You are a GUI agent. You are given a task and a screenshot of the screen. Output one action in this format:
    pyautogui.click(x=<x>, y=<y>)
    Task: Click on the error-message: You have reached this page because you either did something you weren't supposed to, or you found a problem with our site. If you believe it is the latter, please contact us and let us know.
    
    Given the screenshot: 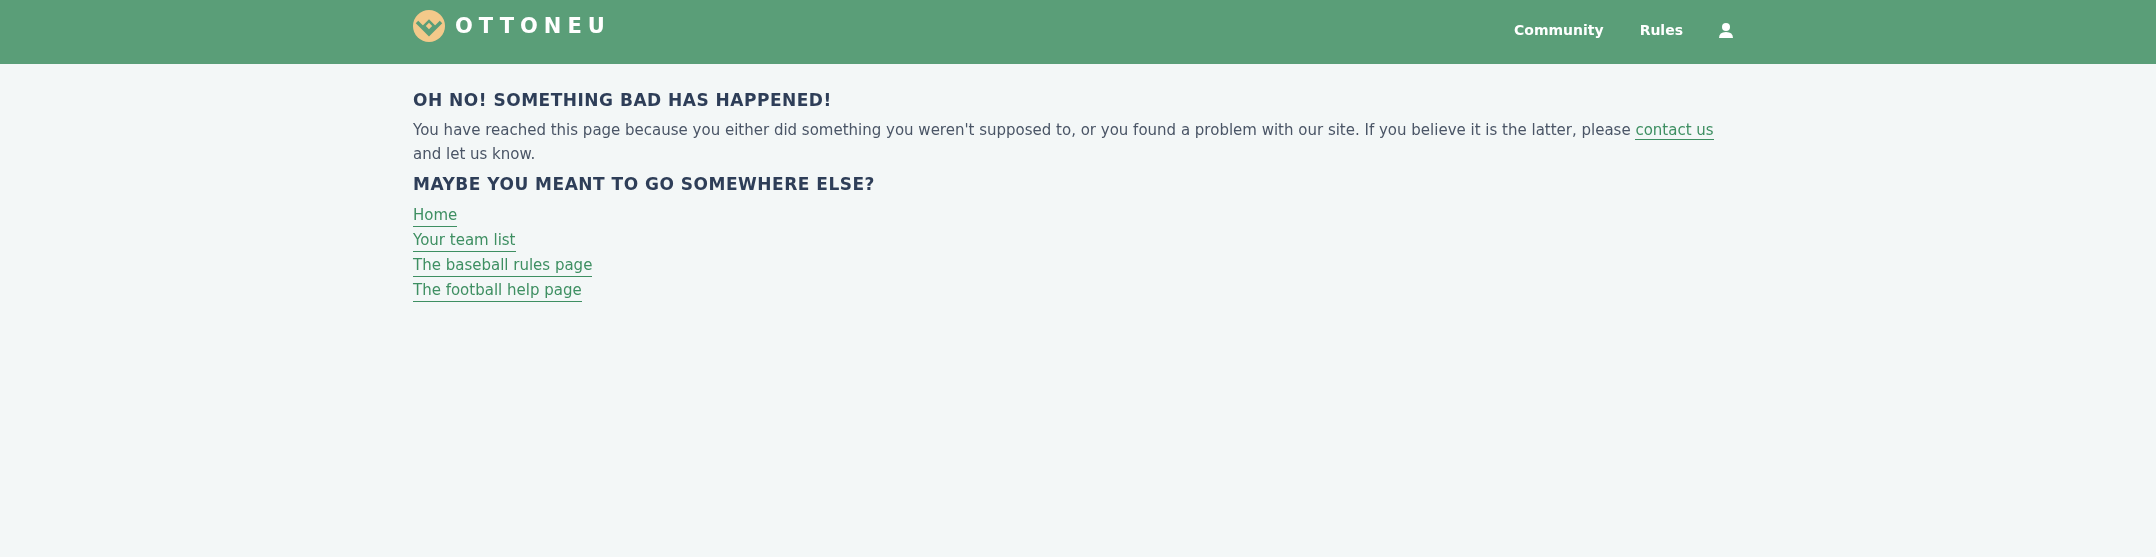 What is the action you would take?
    pyautogui.click(x=1064, y=142)
    